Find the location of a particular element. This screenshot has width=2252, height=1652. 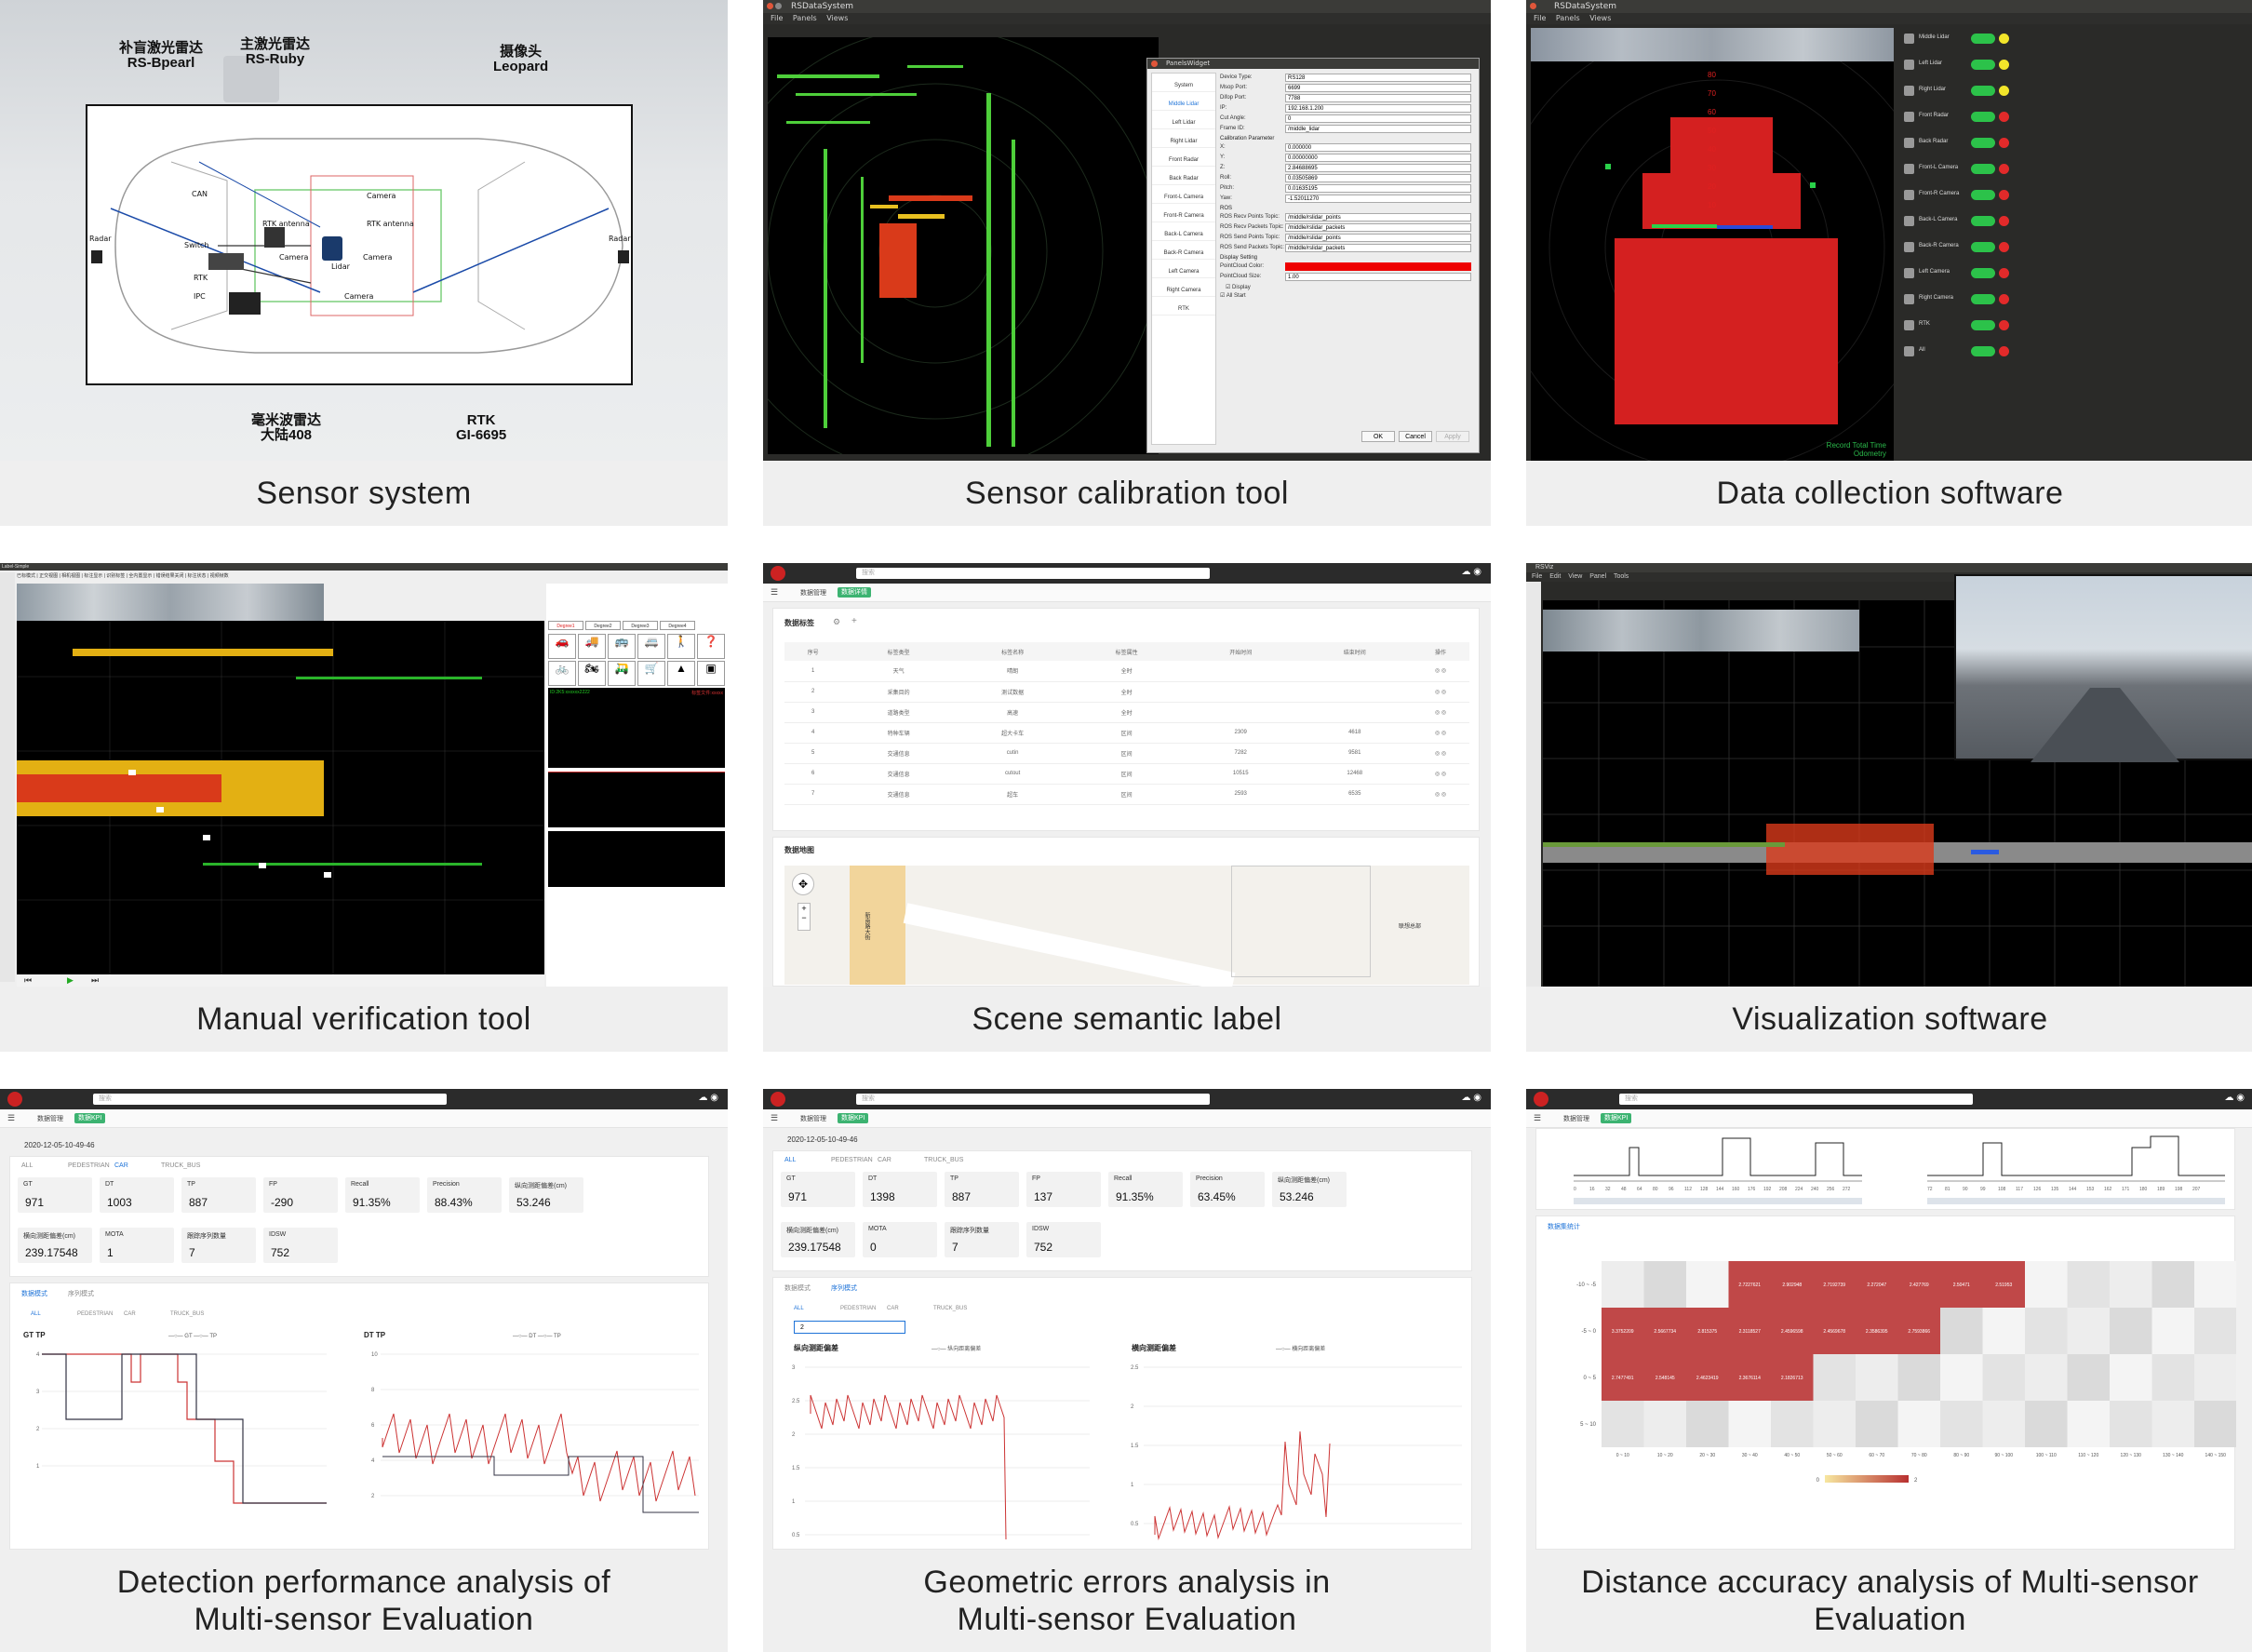

sidebar-item: Back-L Camera is located at coordinates (1183, 235).